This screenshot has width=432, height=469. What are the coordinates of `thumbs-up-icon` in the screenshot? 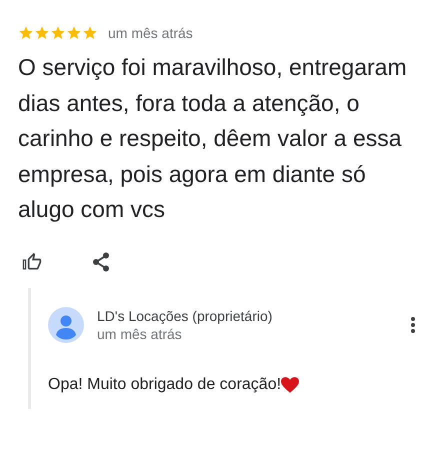 It's located at (32, 262).